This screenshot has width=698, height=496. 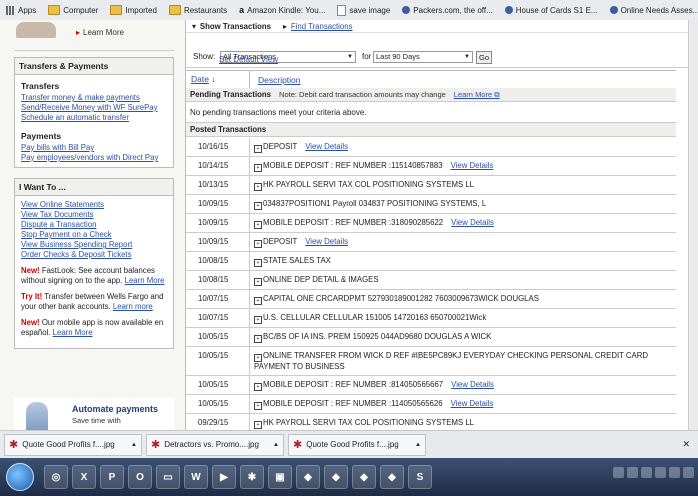 I want to click on close-icon: ✕, so click(x=686, y=444).